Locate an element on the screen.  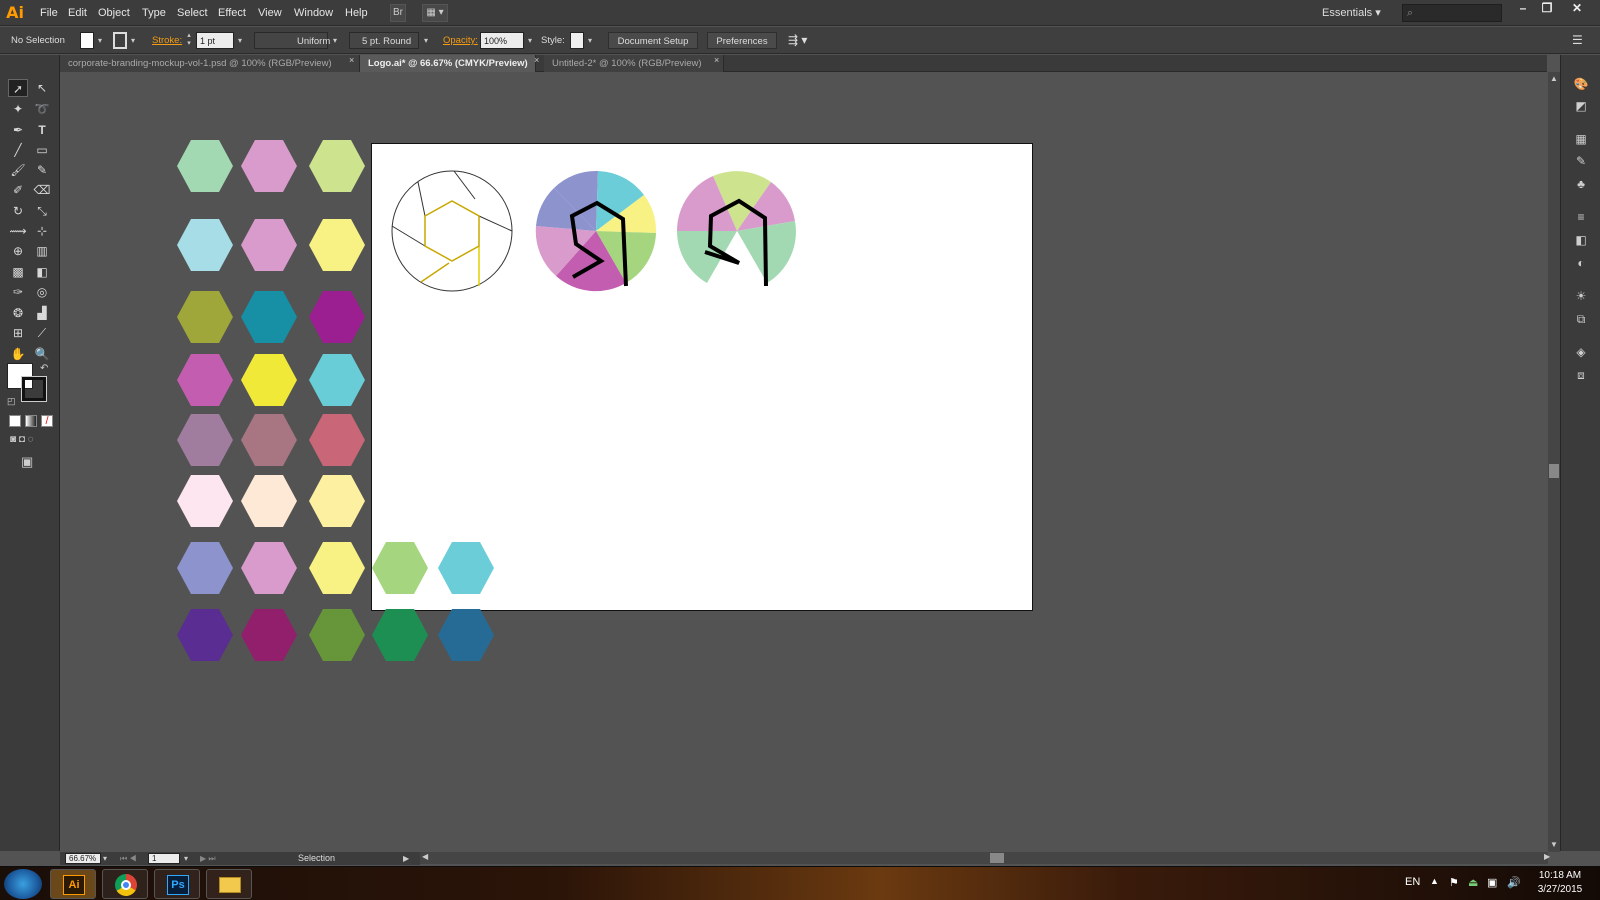
last-artboard-icon: ▶ ⏭ is located at coordinates (208, 858).